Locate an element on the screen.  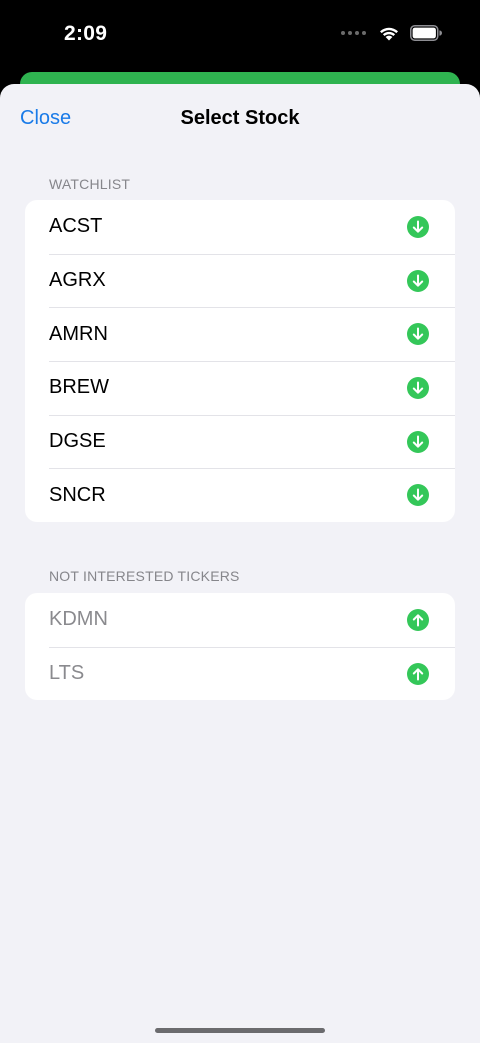
ticker-label: KDMN is located at coordinates (78, 619).